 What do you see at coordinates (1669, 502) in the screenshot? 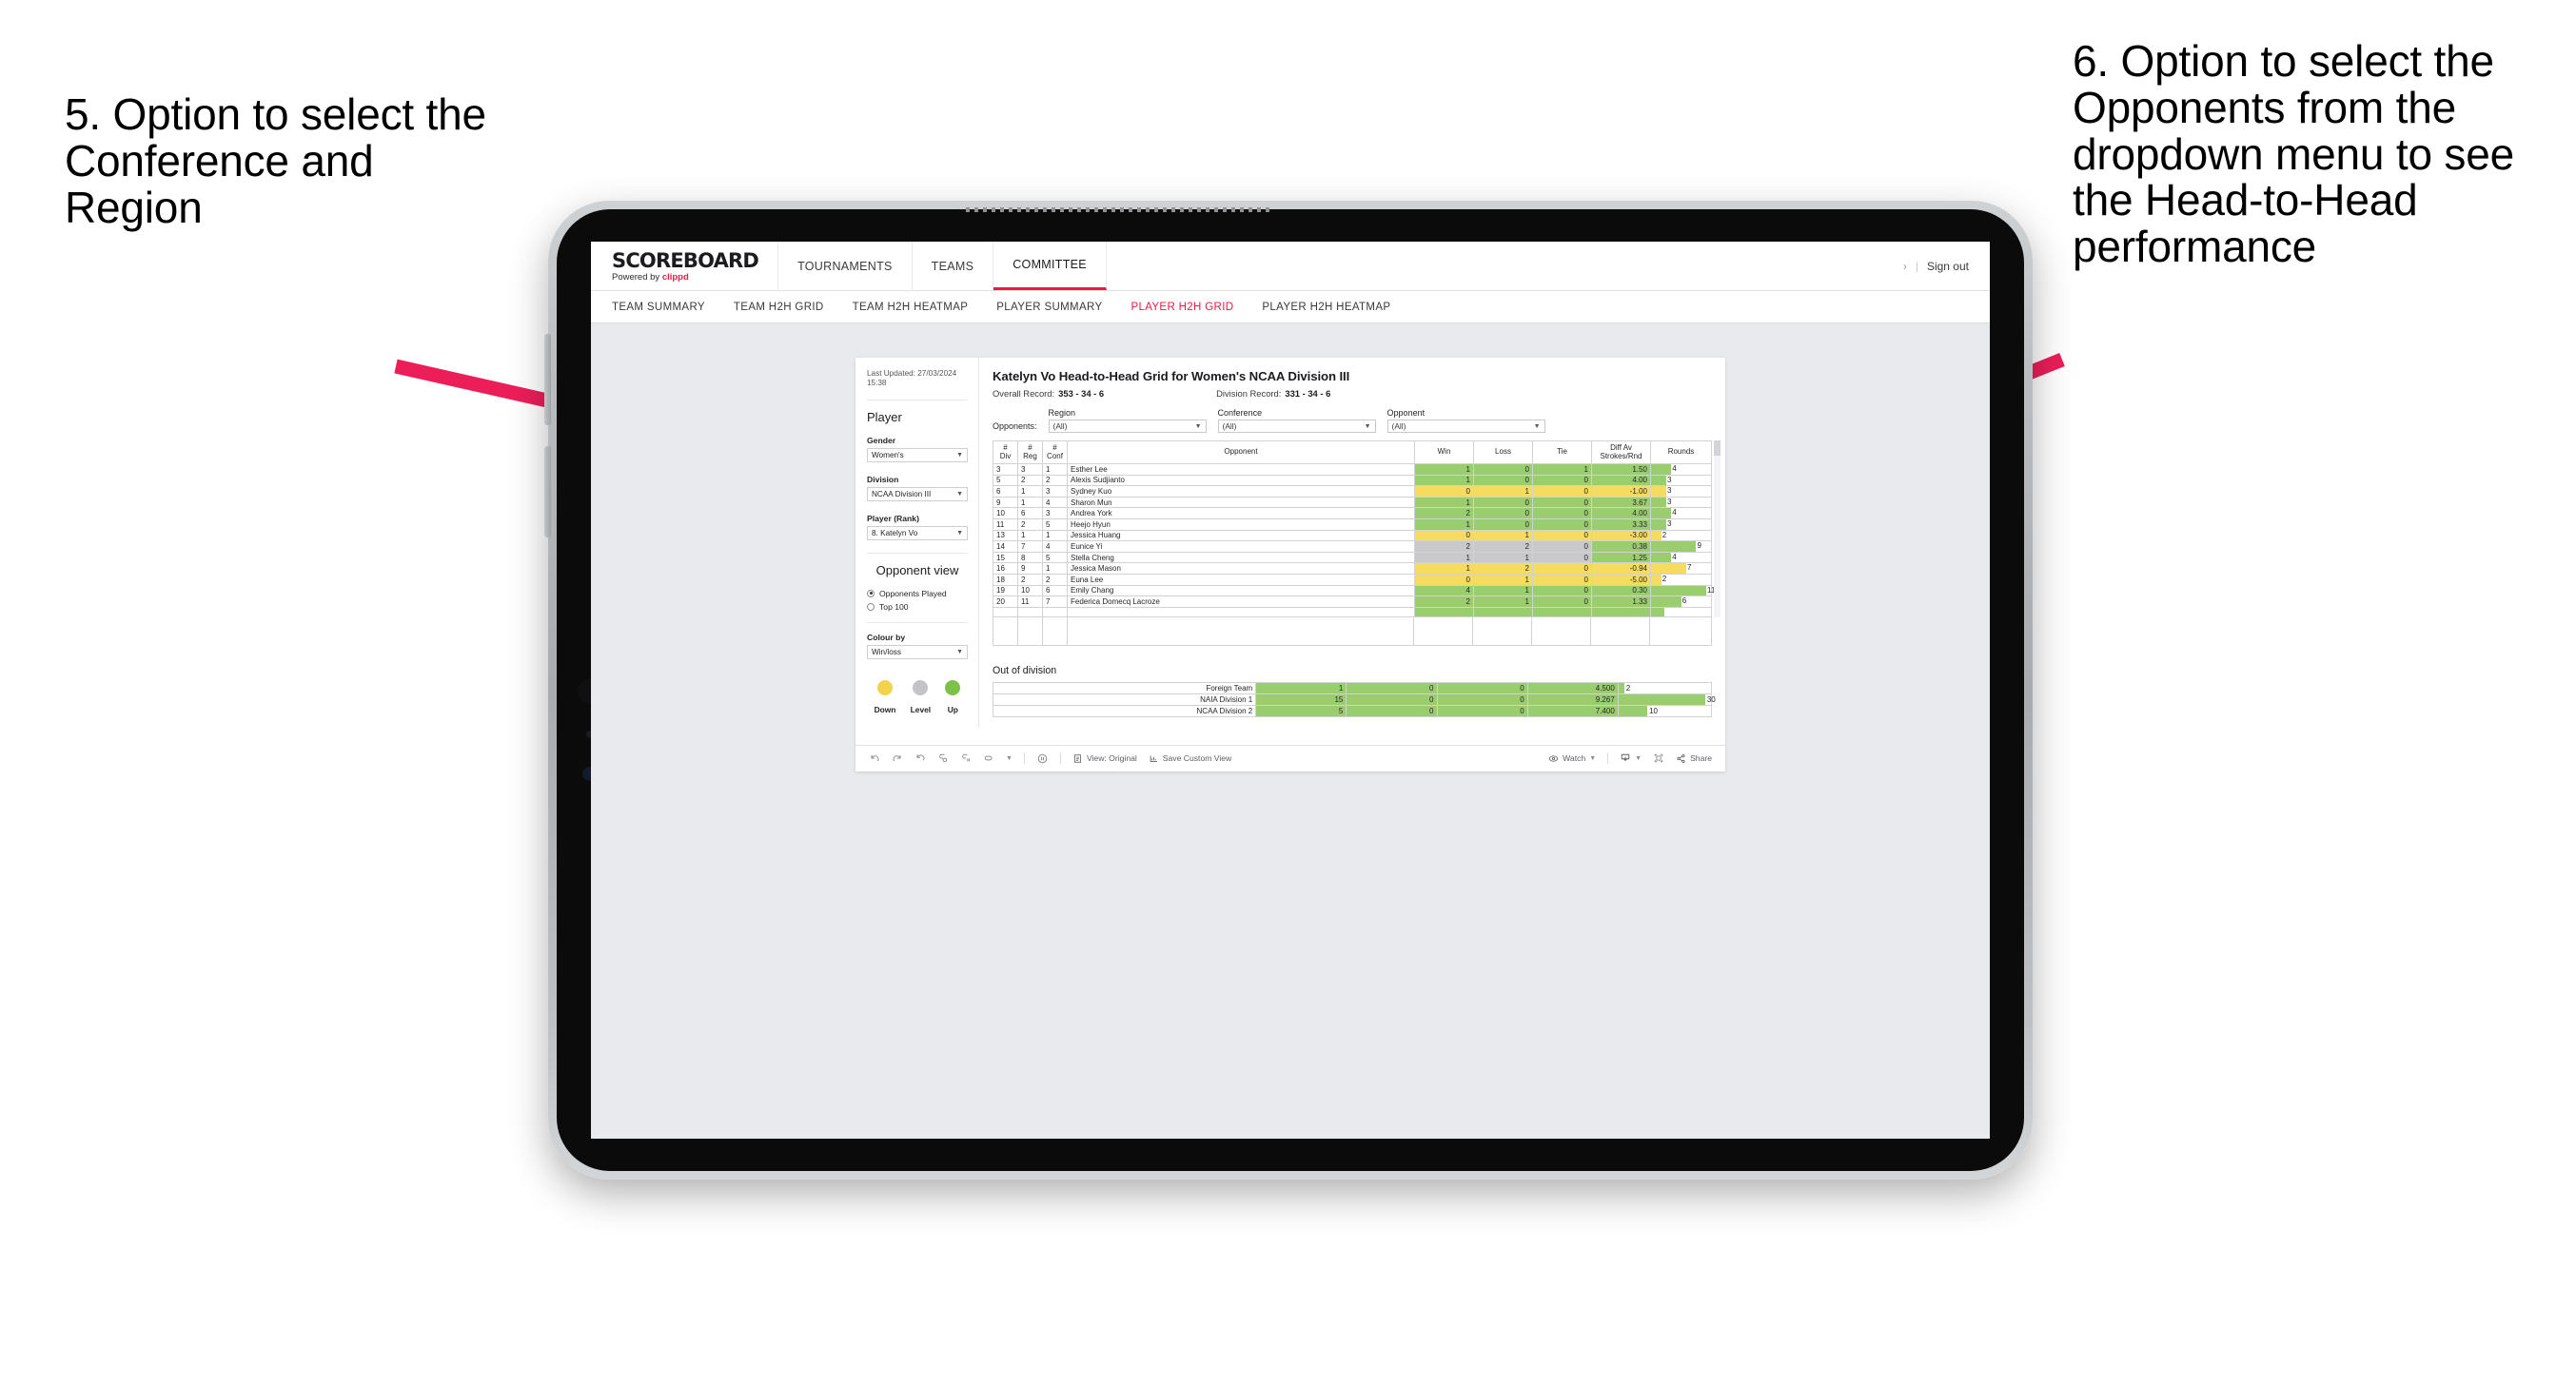
I see `rounds-value: 3` at bounding box center [1669, 502].